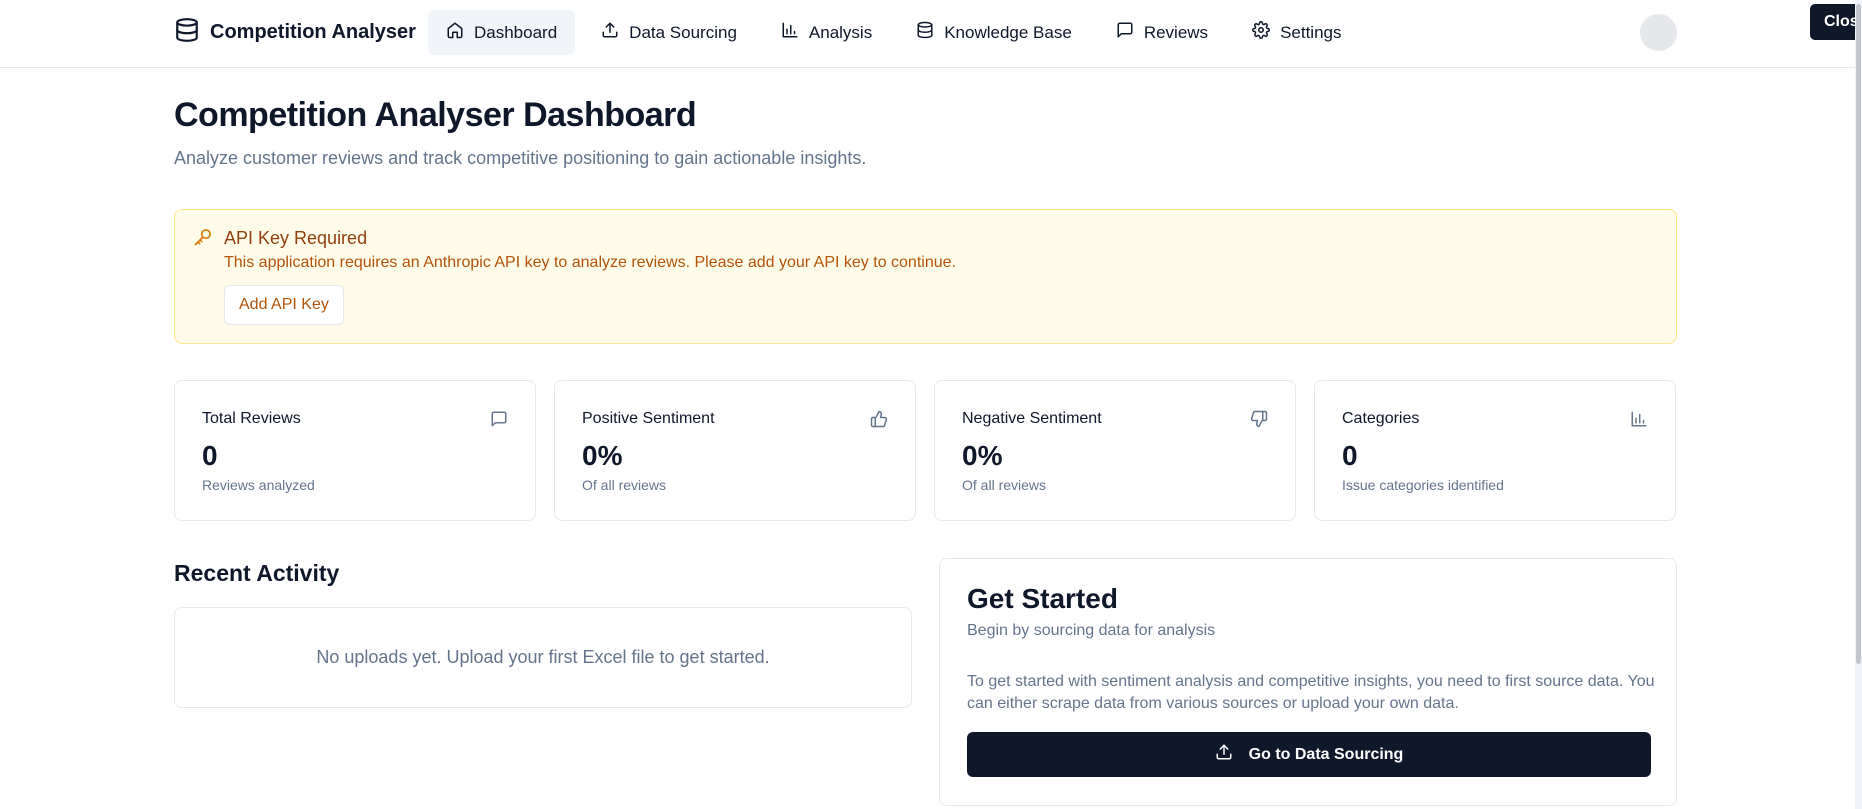  I want to click on nav-item-label: Knowledge Base, so click(1008, 32).